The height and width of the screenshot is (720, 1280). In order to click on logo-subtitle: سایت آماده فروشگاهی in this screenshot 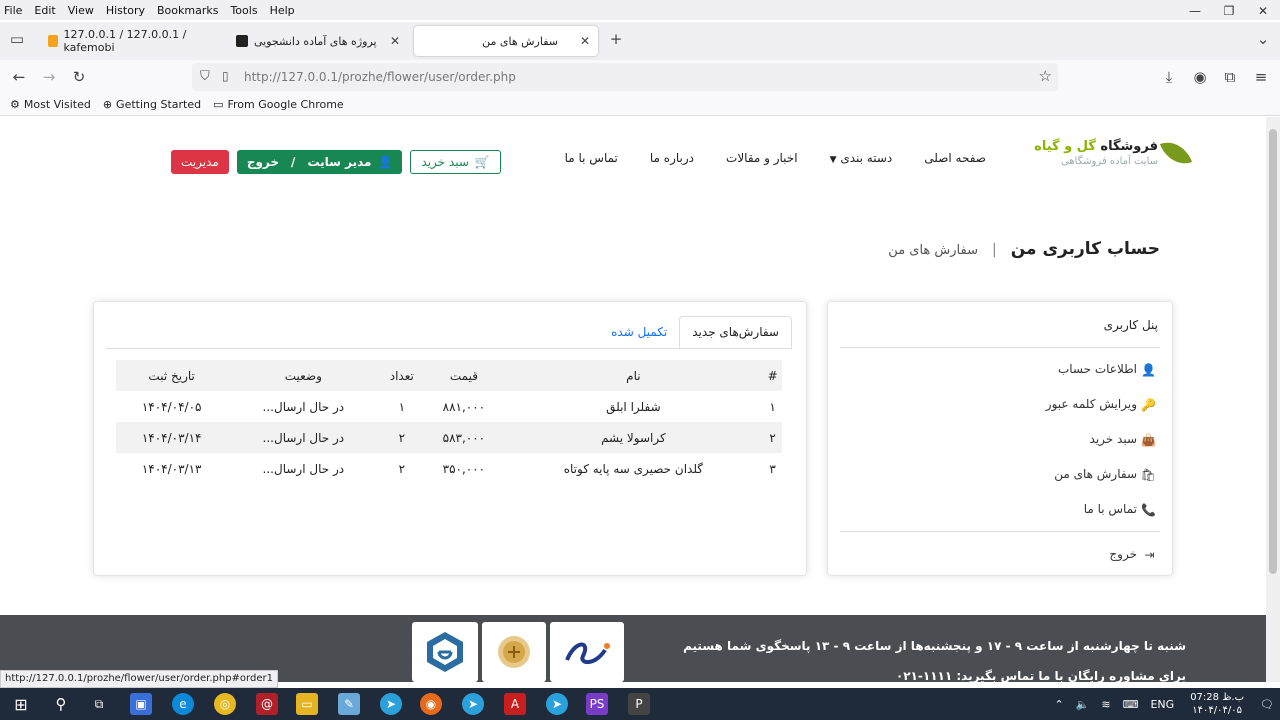, I will do `click(1109, 161)`.